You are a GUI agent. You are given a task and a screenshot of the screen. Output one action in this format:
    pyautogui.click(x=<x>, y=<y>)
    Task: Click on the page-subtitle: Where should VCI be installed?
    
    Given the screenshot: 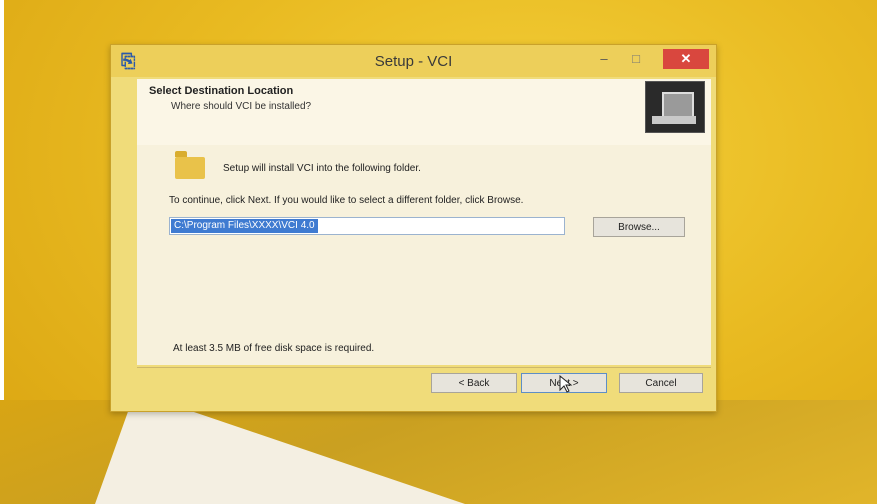 What is the action you would take?
    pyautogui.click(x=241, y=106)
    